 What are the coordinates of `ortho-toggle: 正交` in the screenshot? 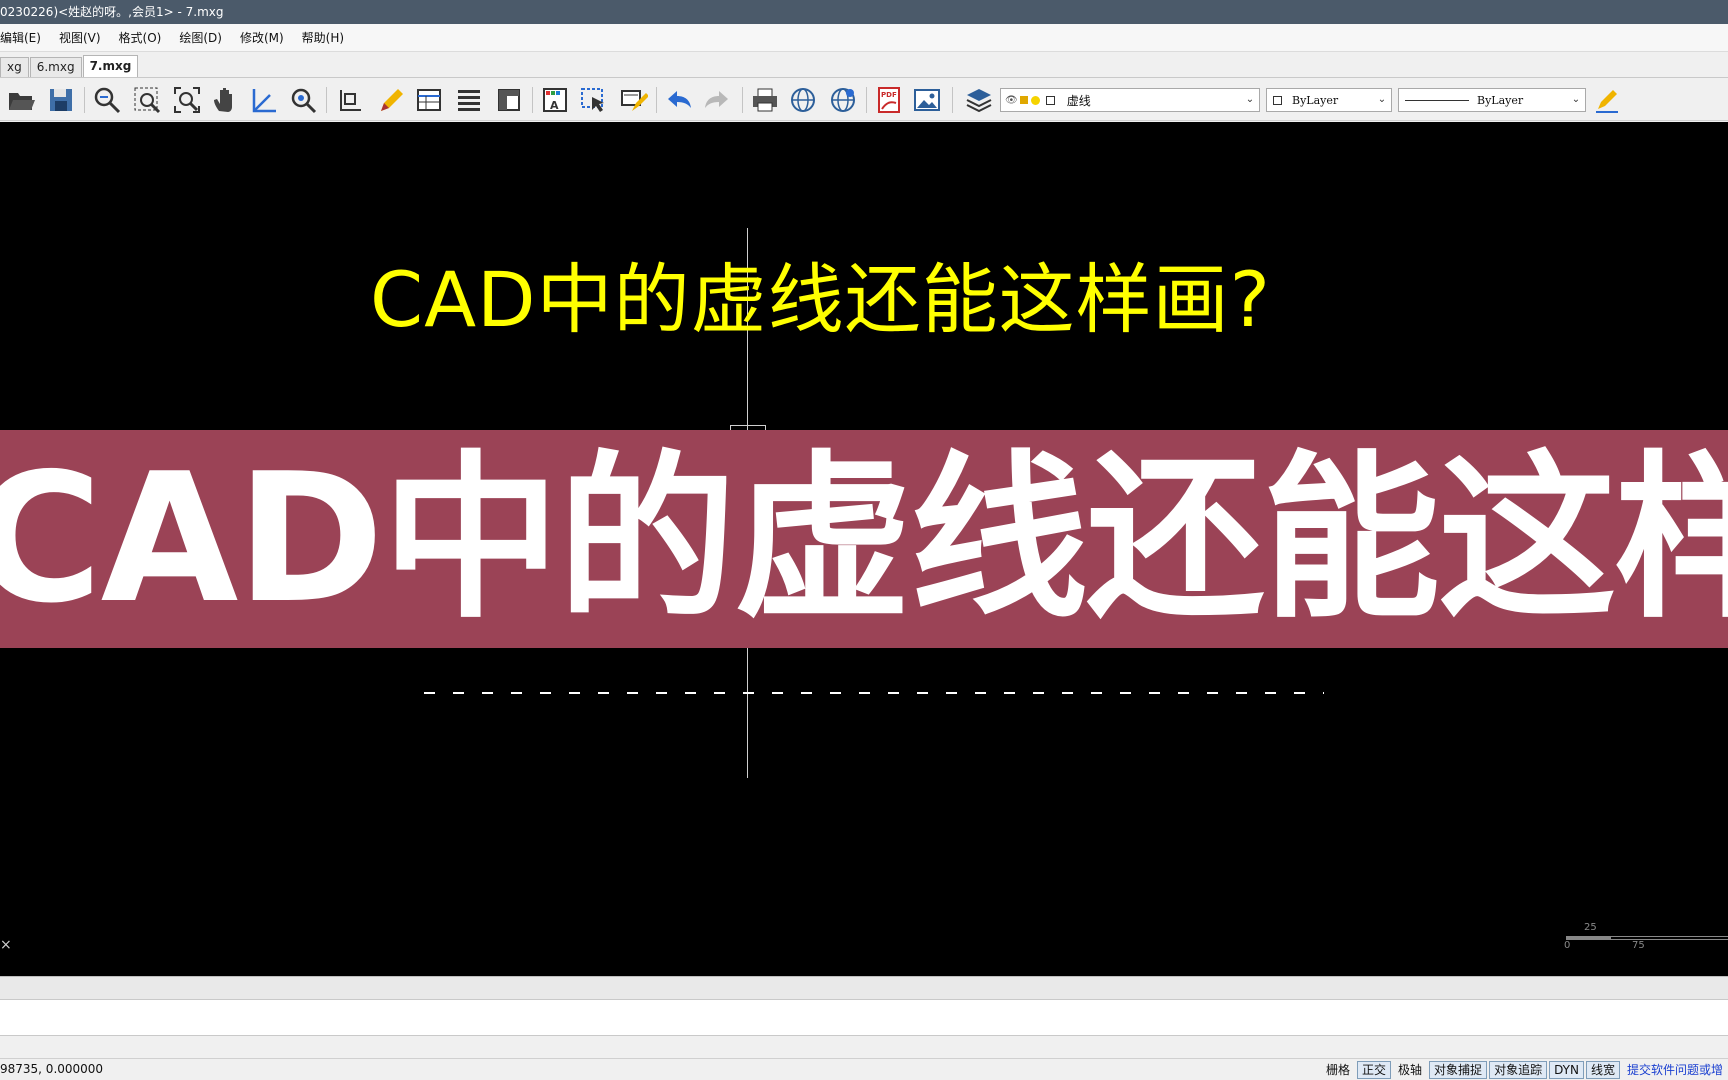 It's located at (1374, 1070).